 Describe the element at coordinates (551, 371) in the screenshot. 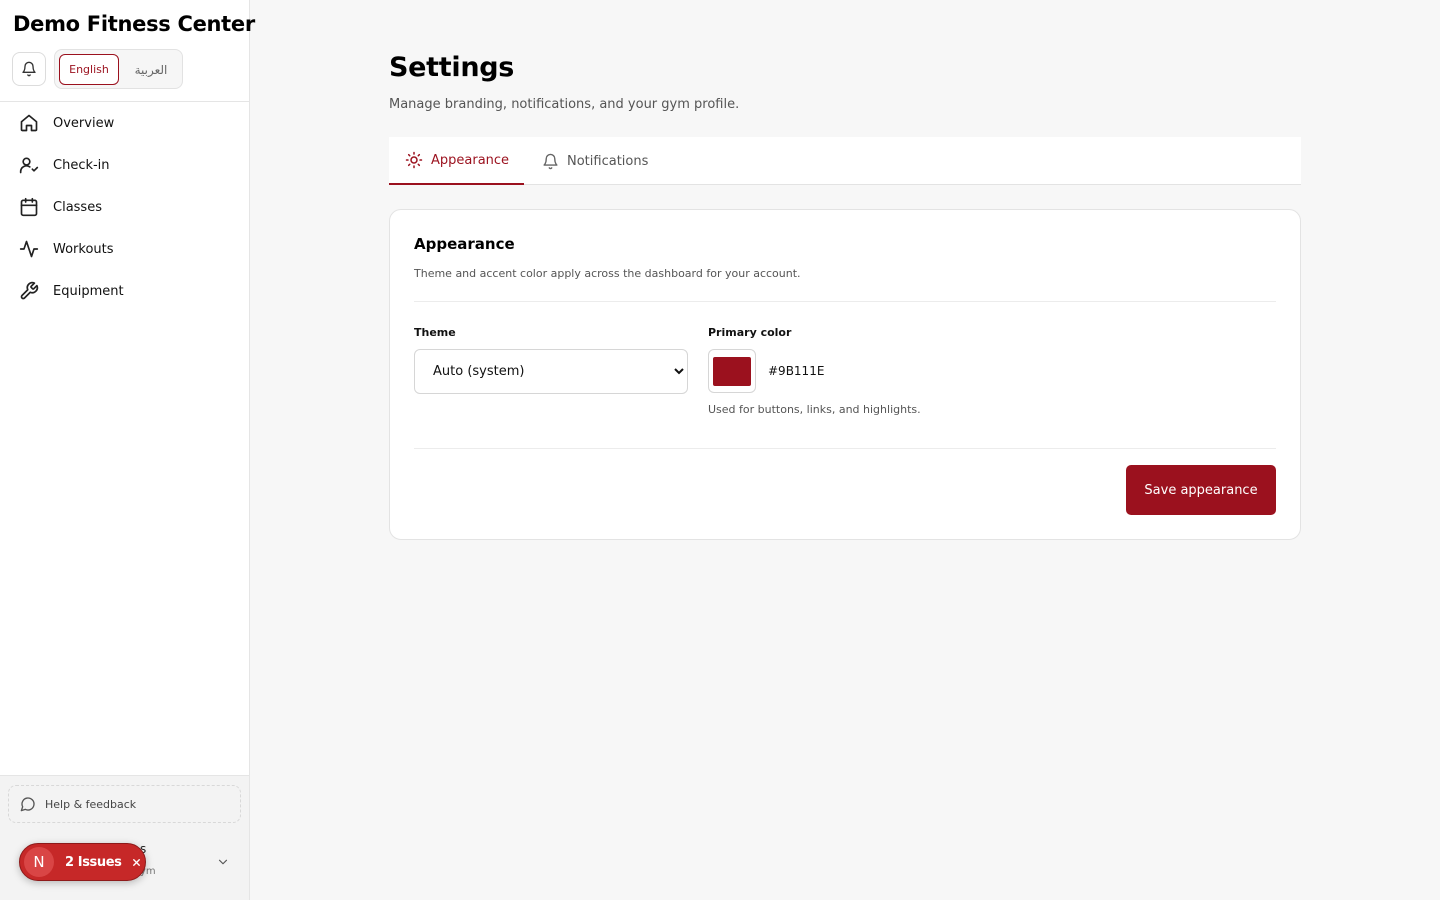

I see `theme-select: Auto (system)` at that location.